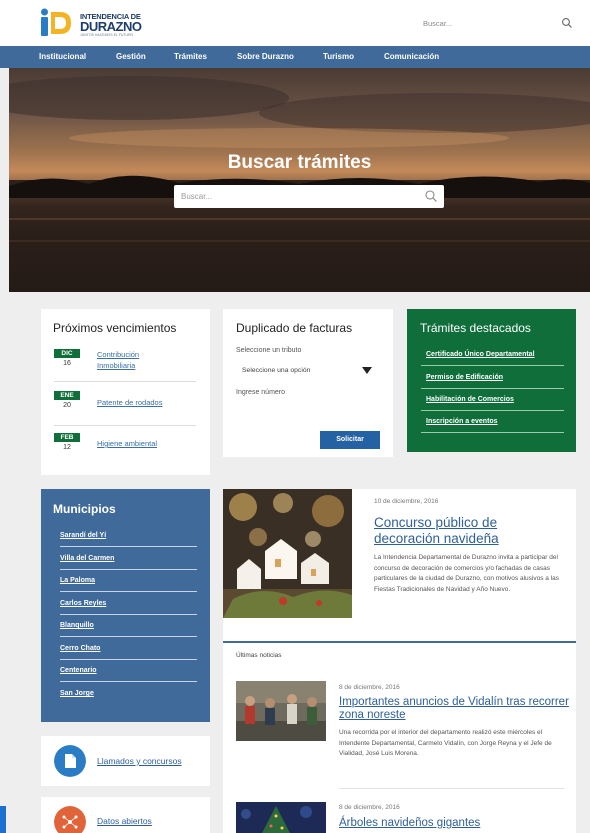  I want to click on municipio-link: San Jorge, so click(77, 693).